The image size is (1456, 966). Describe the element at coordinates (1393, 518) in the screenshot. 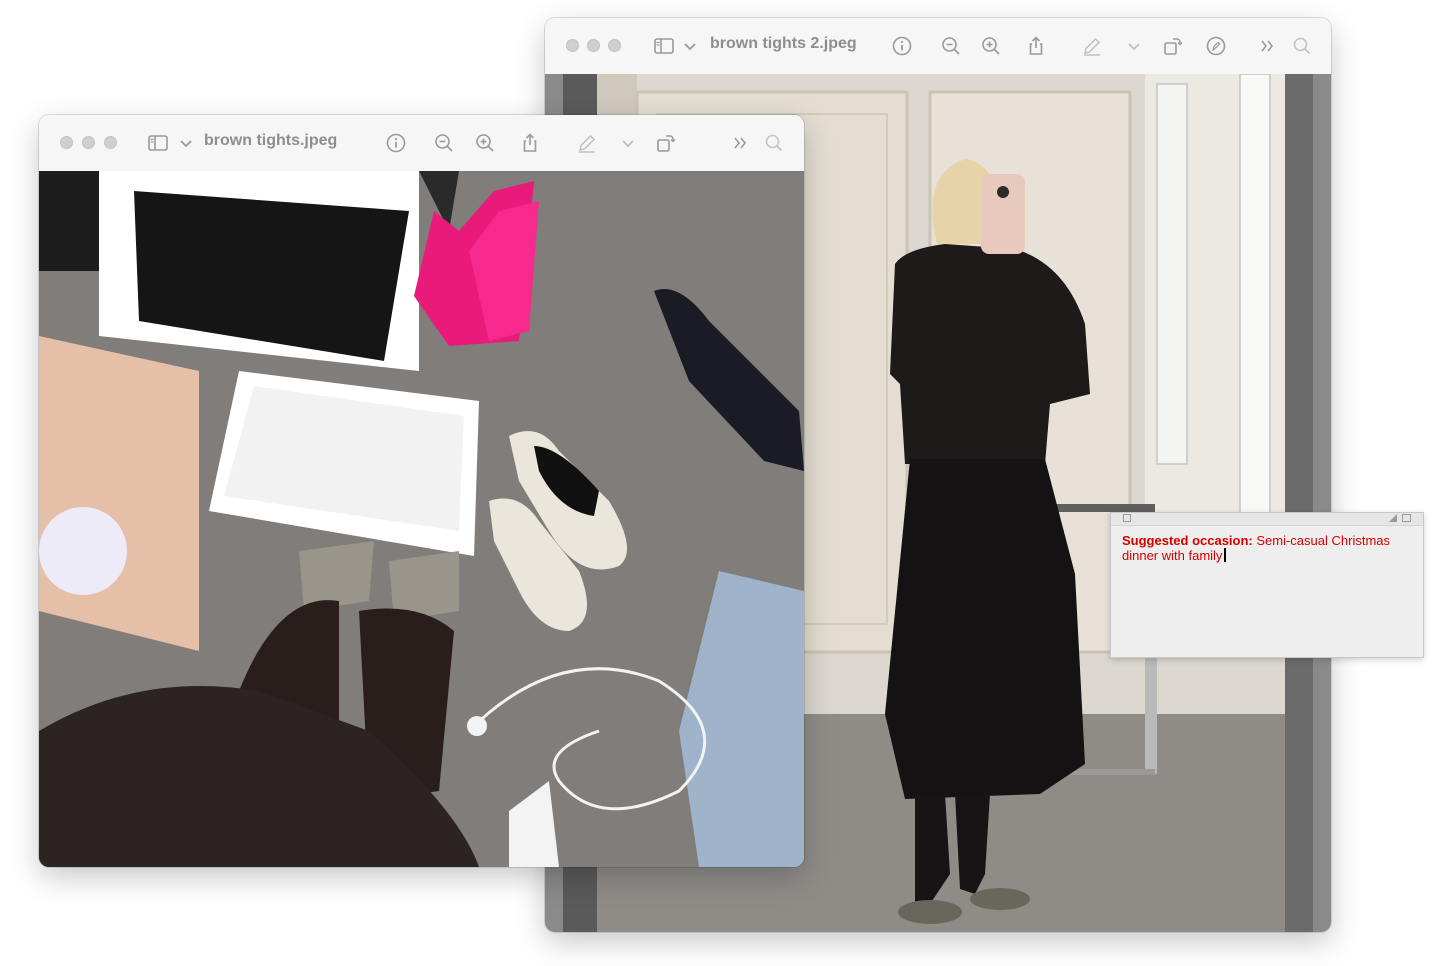

I see `resize-note-icon` at that location.